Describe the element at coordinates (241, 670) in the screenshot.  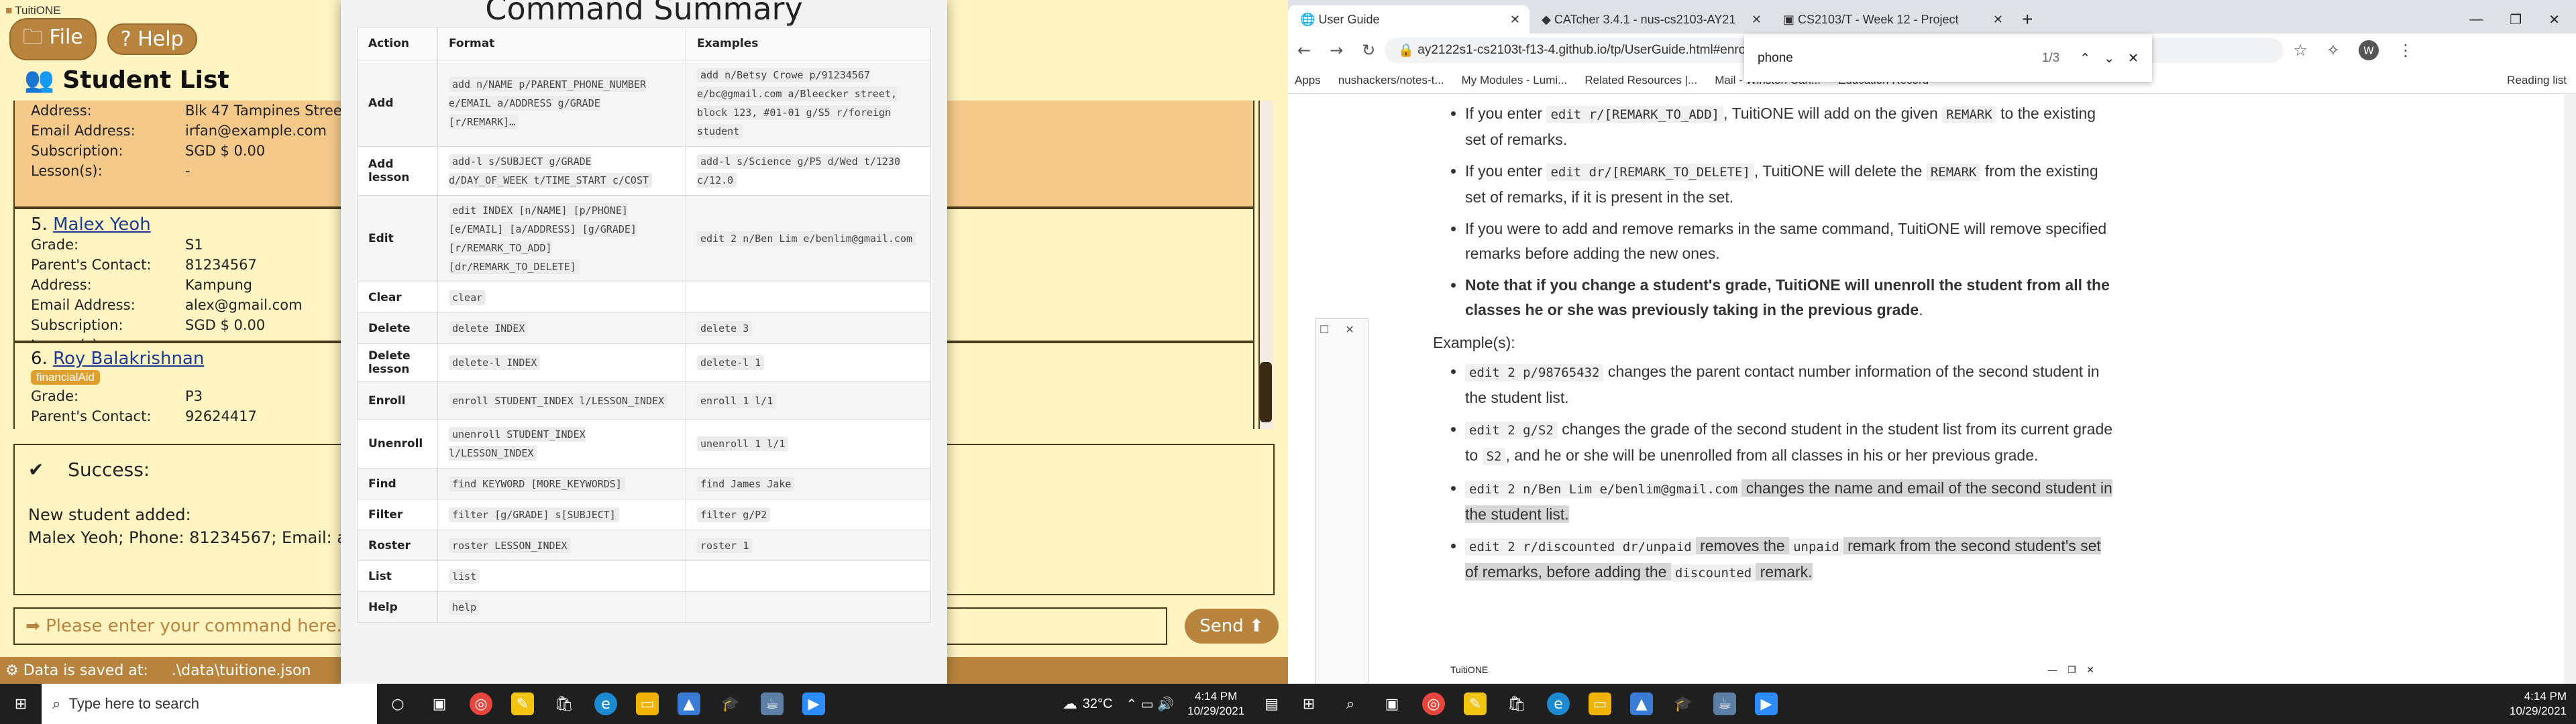
I see `status-path: .\data\tuitione.json` at that location.